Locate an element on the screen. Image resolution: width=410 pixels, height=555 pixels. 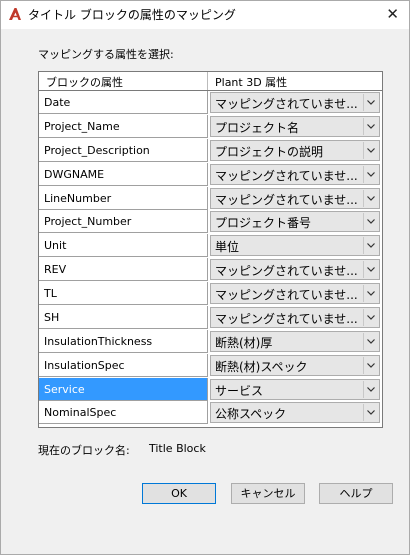
block-attribute-cell: REV is located at coordinates (123, 270).